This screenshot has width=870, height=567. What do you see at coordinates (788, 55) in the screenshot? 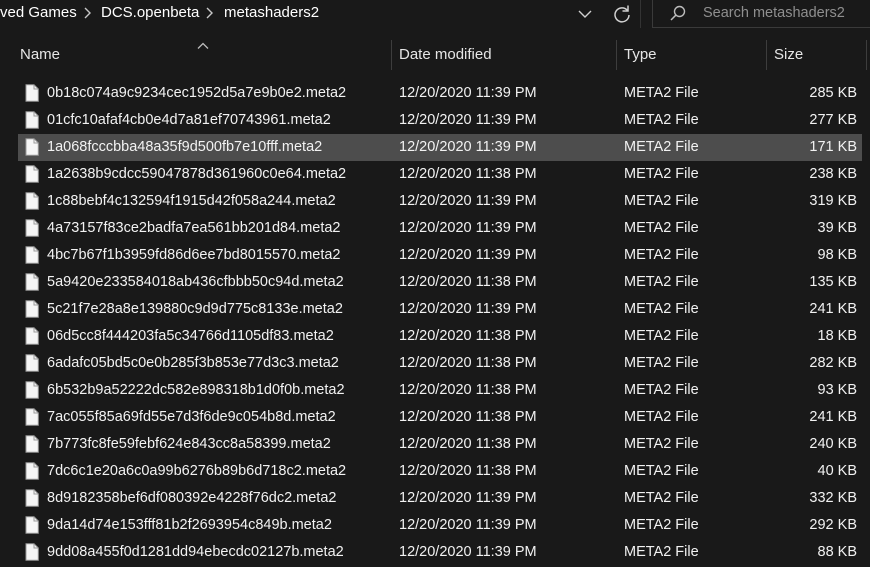
I see `column-header-size: Size` at bounding box center [788, 55].